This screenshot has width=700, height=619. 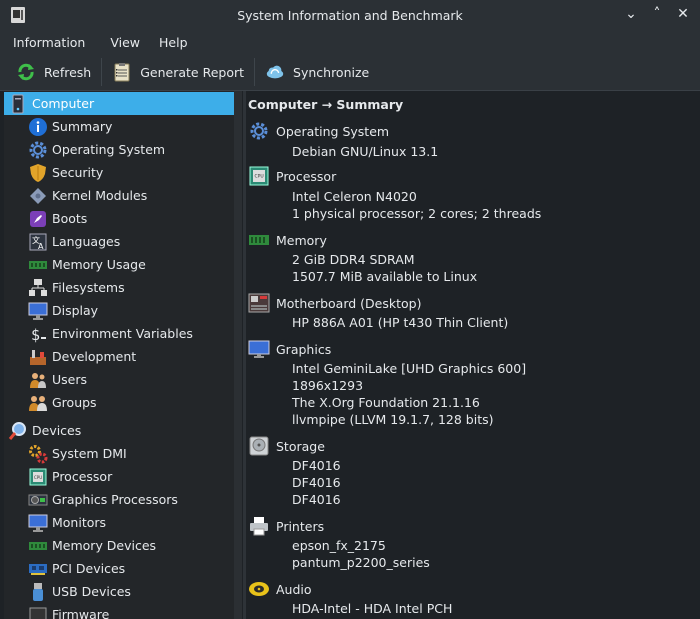 I want to click on flash-chip-icon, so click(x=38, y=613).